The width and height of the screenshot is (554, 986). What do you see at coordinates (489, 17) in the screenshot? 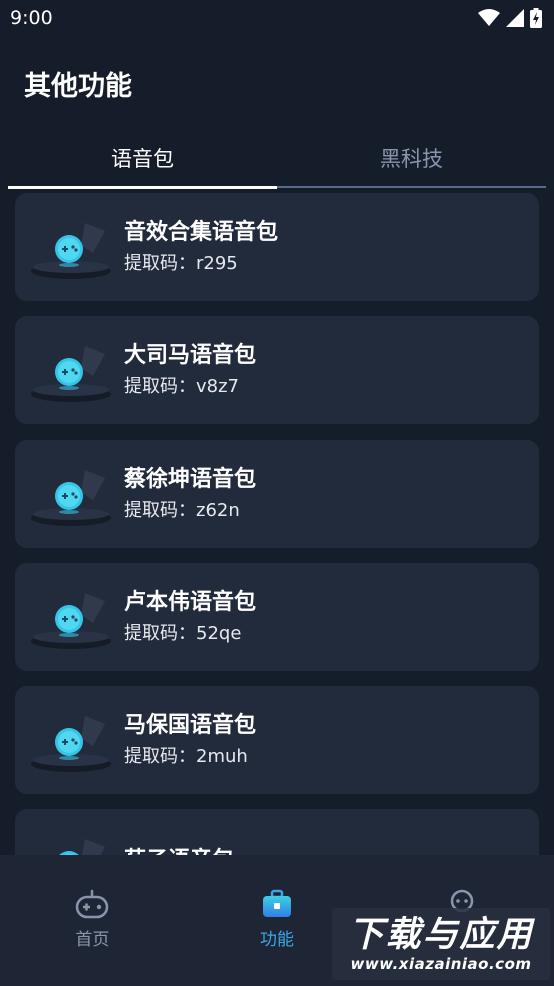
I see `wifi-icon` at bounding box center [489, 17].